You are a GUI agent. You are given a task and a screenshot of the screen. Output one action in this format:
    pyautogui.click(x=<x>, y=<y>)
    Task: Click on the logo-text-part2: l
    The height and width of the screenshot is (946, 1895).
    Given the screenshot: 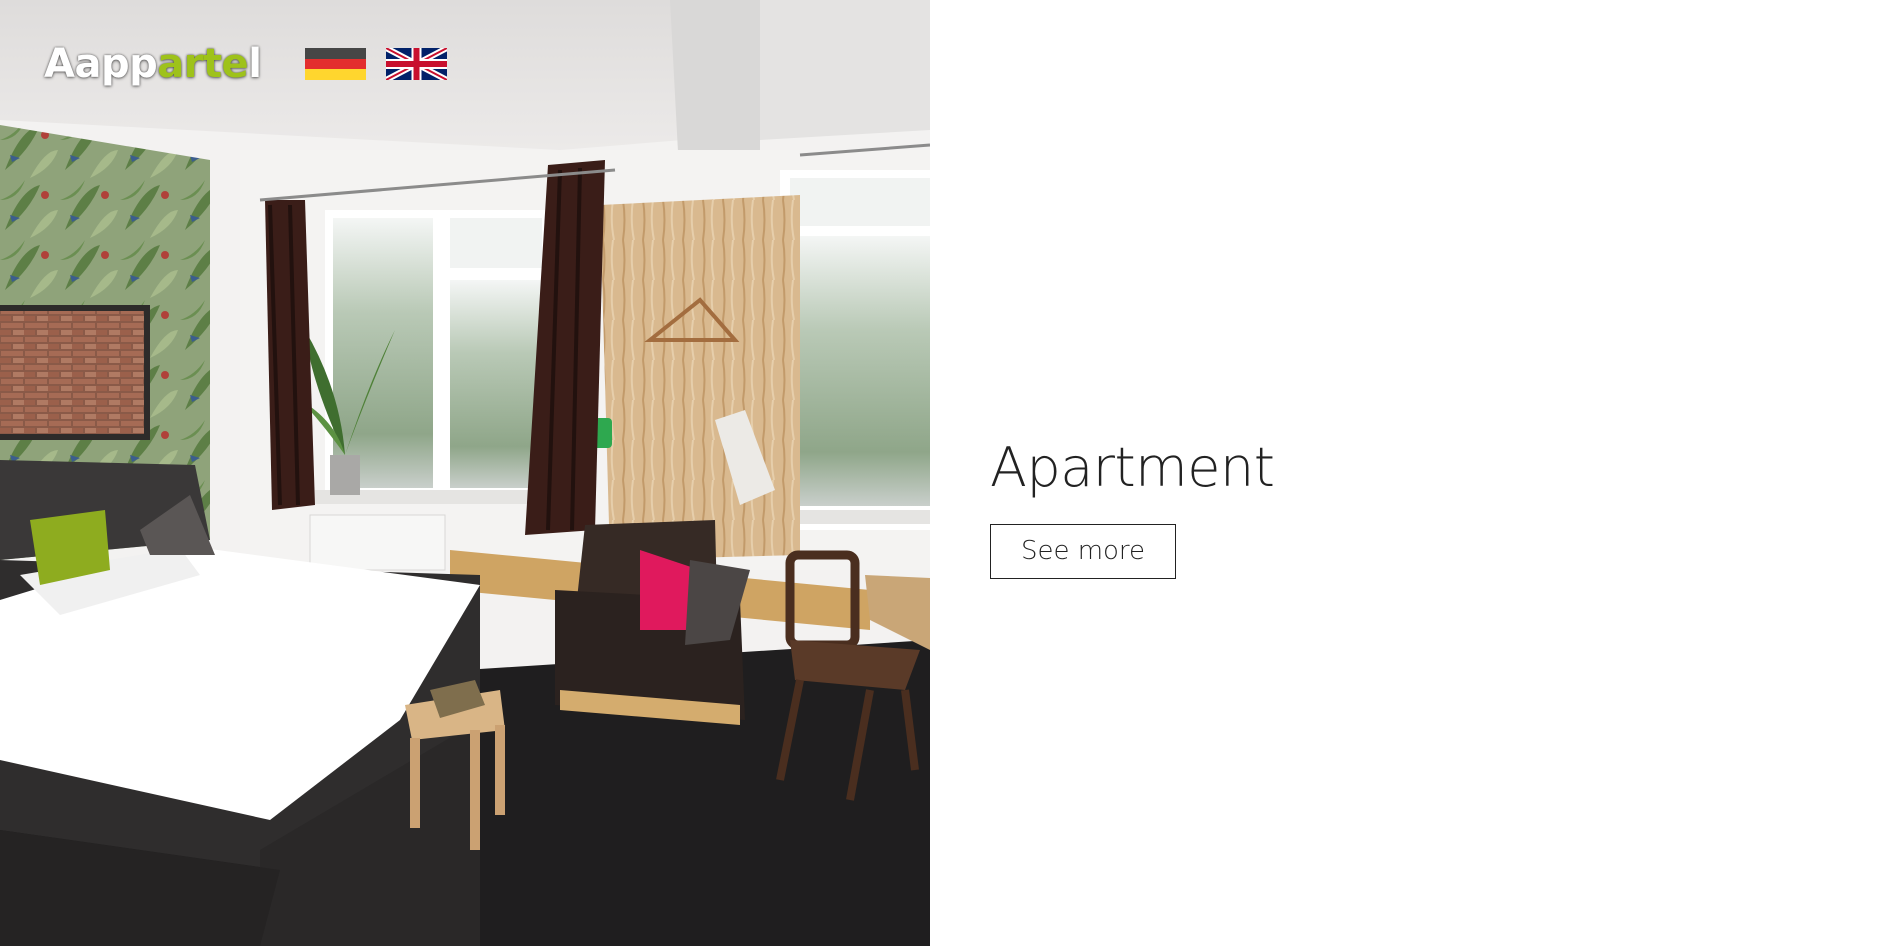 What is the action you would take?
    pyautogui.click(x=255, y=64)
    